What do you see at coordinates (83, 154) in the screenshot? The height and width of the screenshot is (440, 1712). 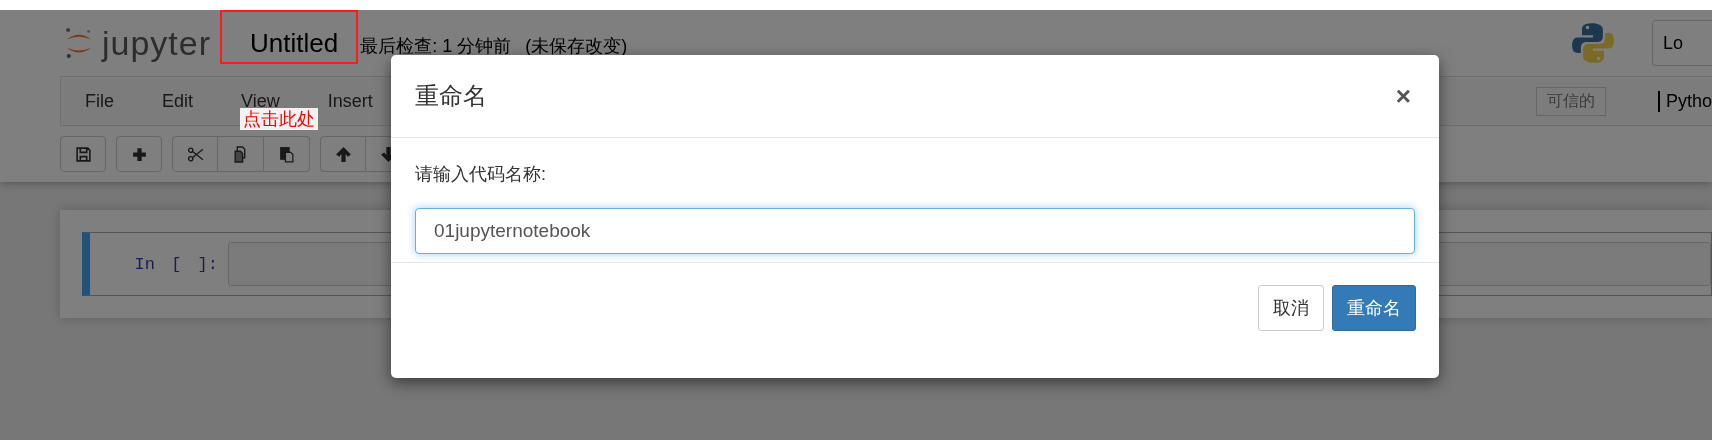 I see `save-icon` at bounding box center [83, 154].